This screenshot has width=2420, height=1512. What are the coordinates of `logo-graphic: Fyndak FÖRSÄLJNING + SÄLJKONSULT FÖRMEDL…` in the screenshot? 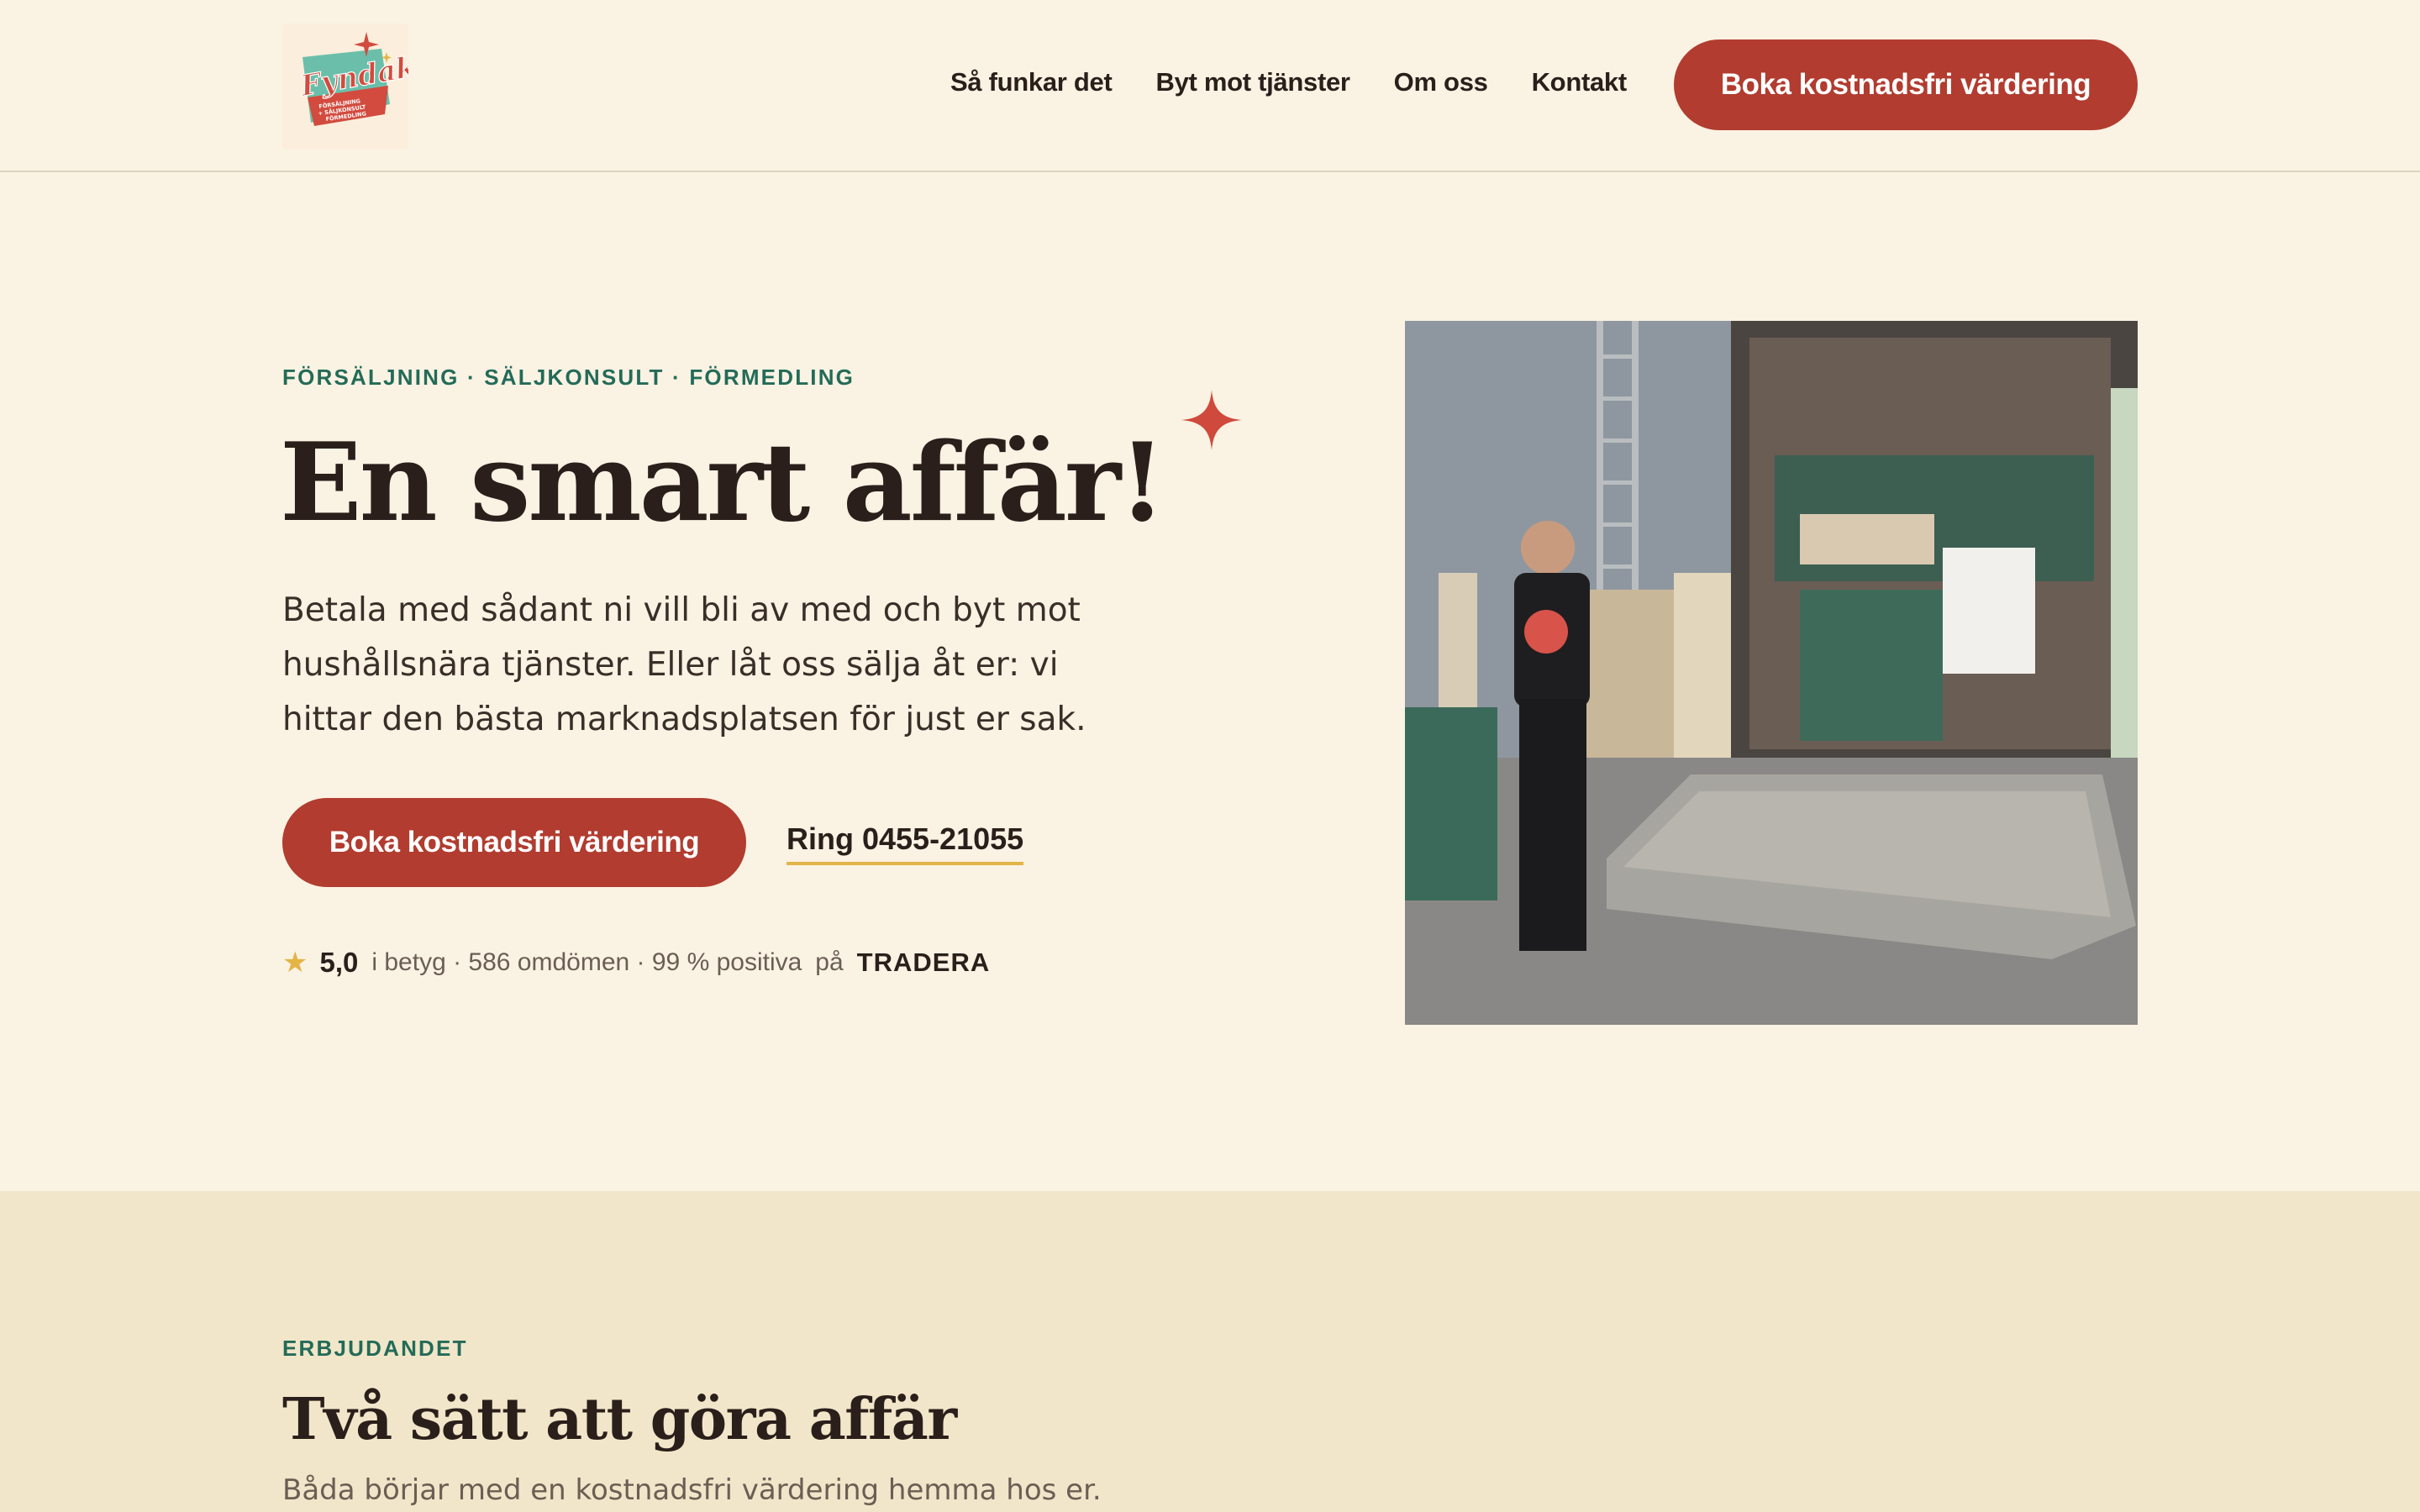 It's located at (352, 79).